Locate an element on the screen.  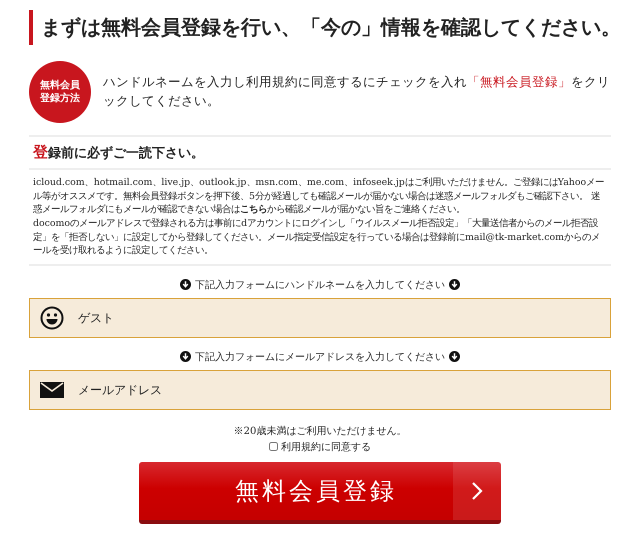
chevron-icon is located at coordinates (477, 490).